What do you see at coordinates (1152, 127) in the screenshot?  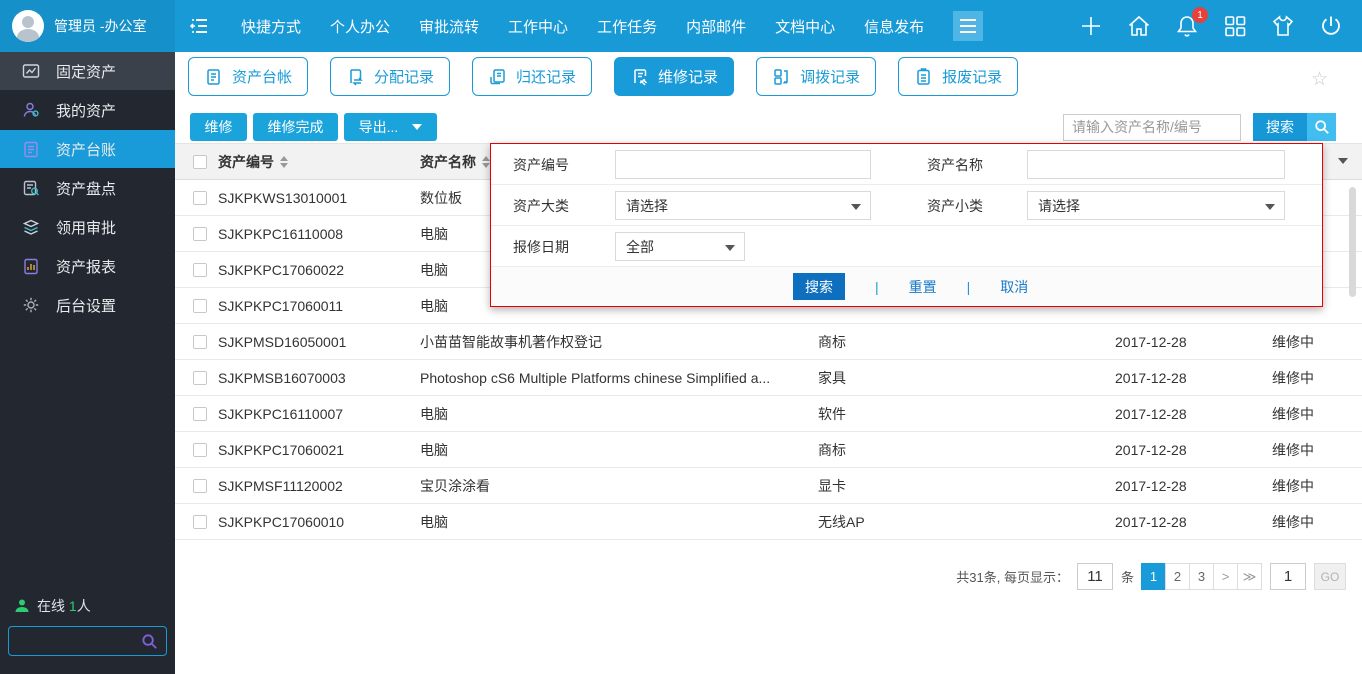 I see `quick-search-input` at bounding box center [1152, 127].